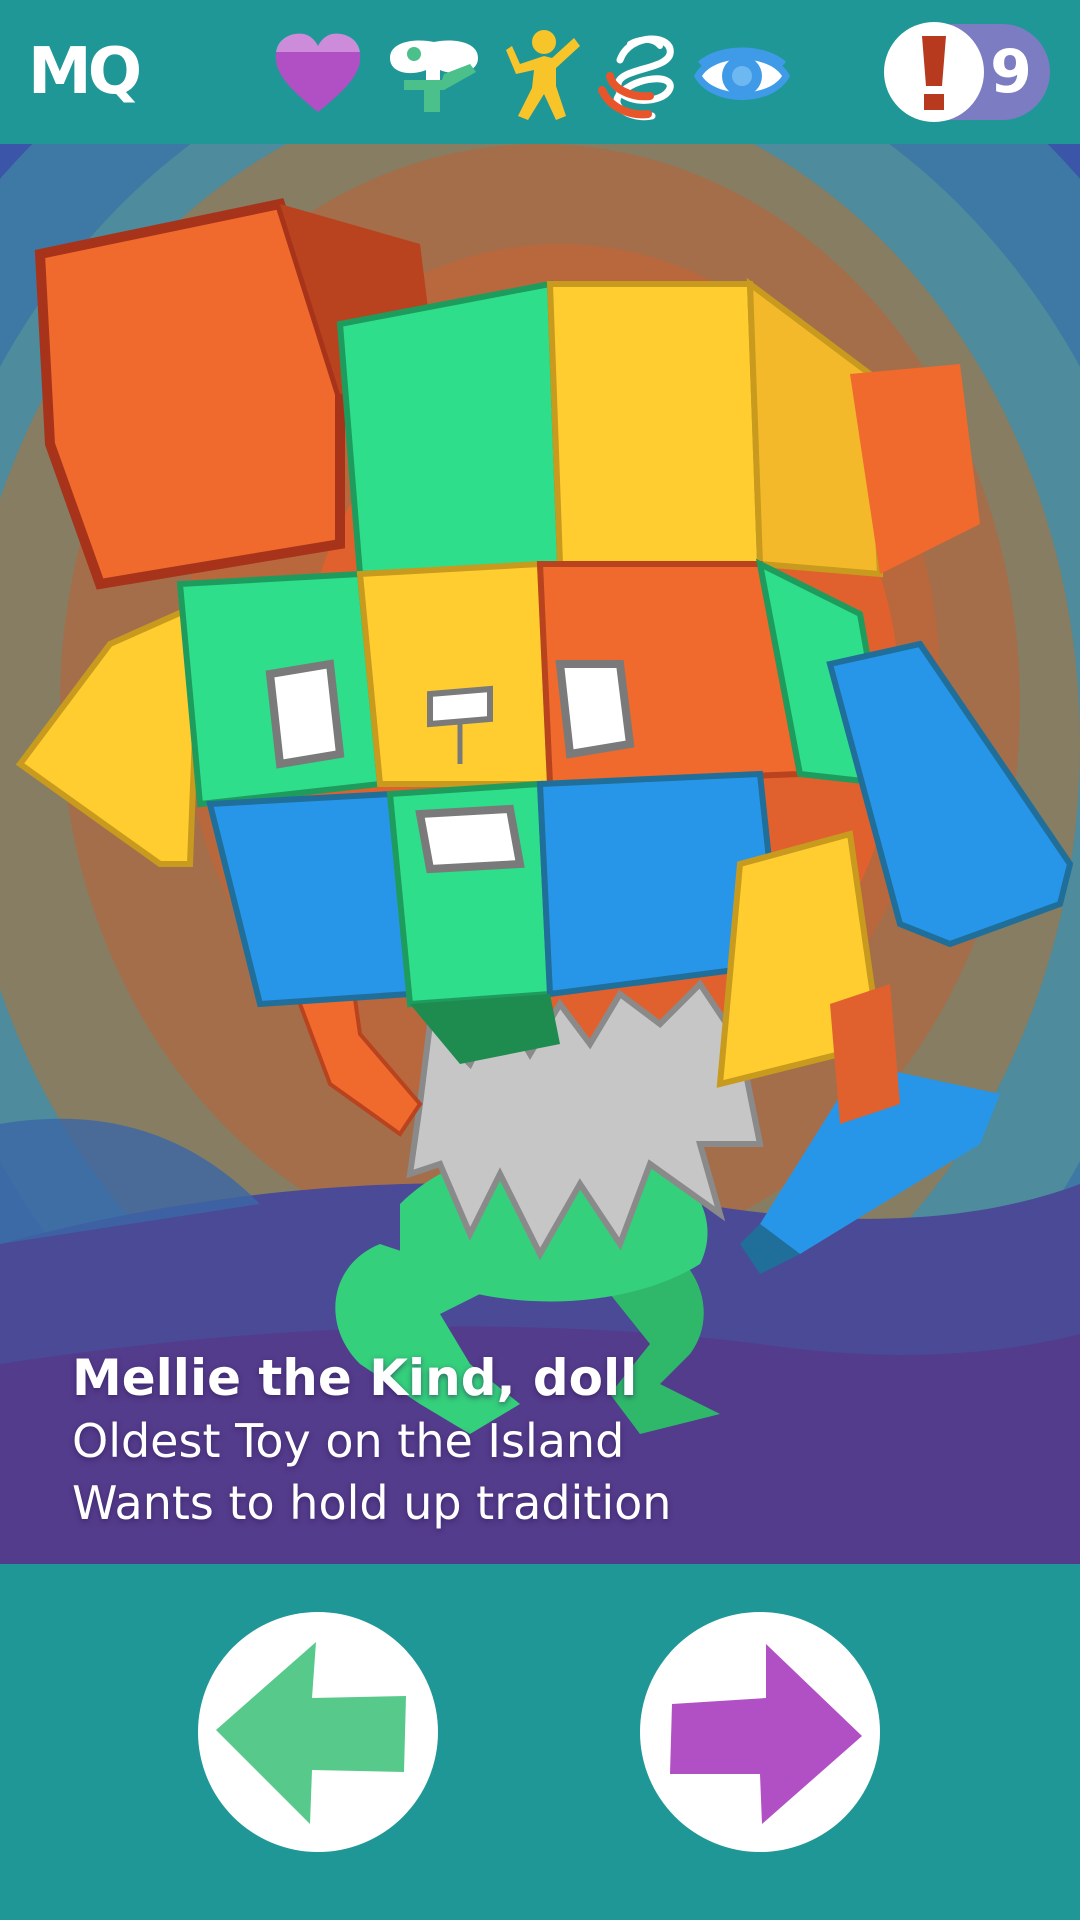  What do you see at coordinates (766, 1734) in the screenshot?
I see `arrow-right-icon` at bounding box center [766, 1734].